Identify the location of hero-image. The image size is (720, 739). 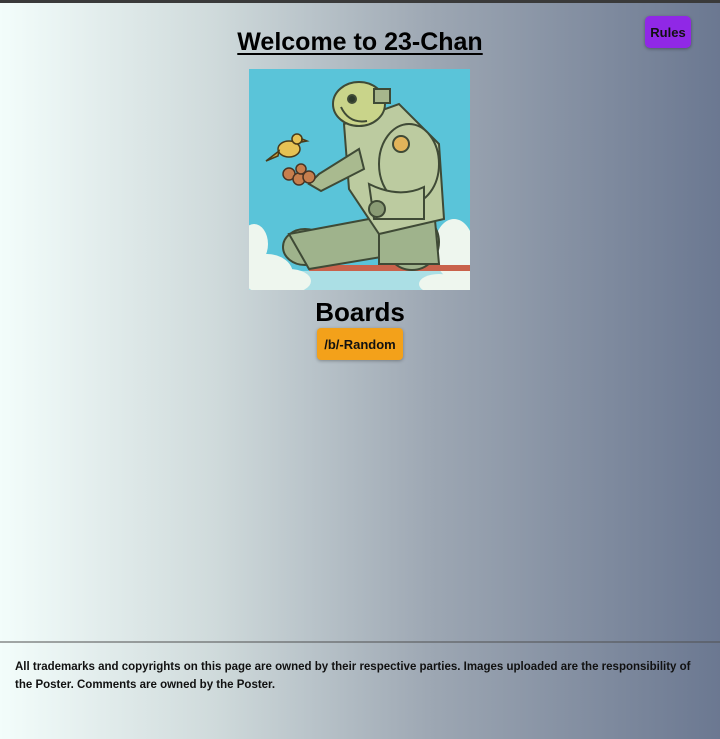
(359, 179).